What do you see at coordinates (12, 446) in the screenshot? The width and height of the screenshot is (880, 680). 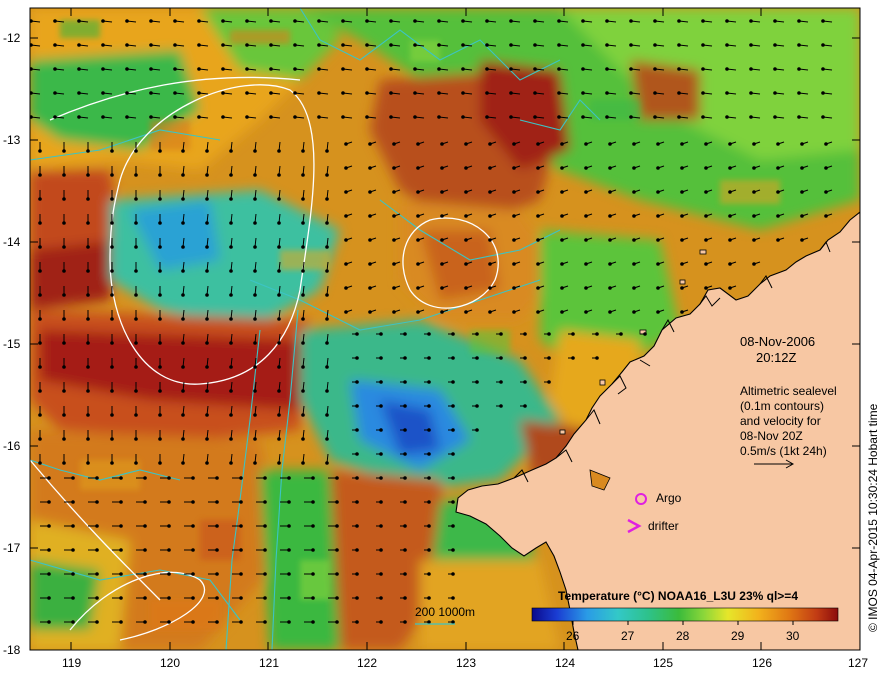 I see `lat-tick-label: -16` at bounding box center [12, 446].